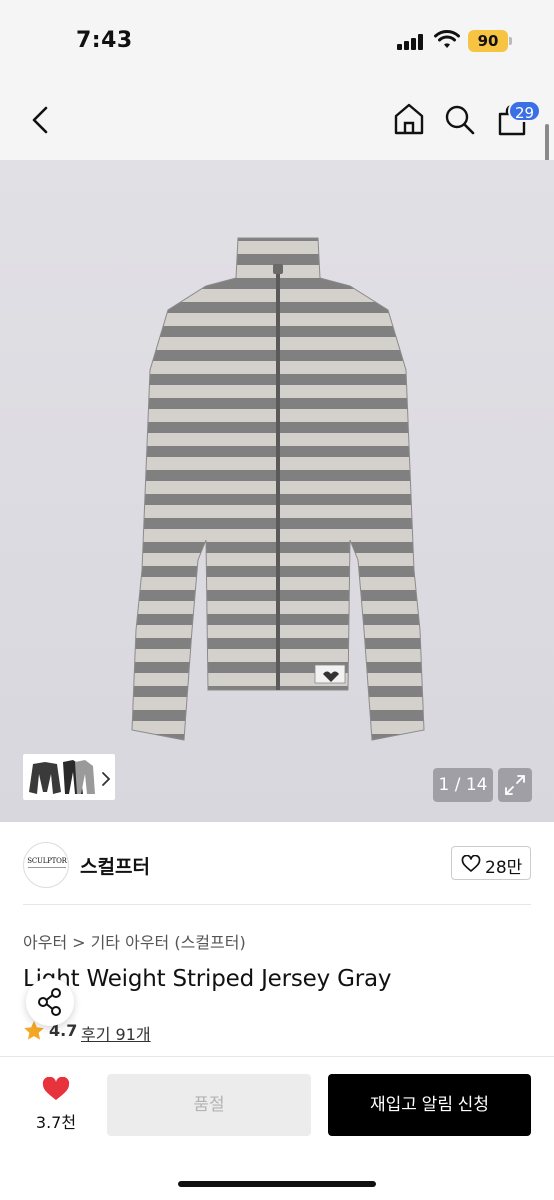  Describe the element at coordinates (45, 942) in the screenshot. I see `breadcrumb-item-outer: 아우터` at that location.